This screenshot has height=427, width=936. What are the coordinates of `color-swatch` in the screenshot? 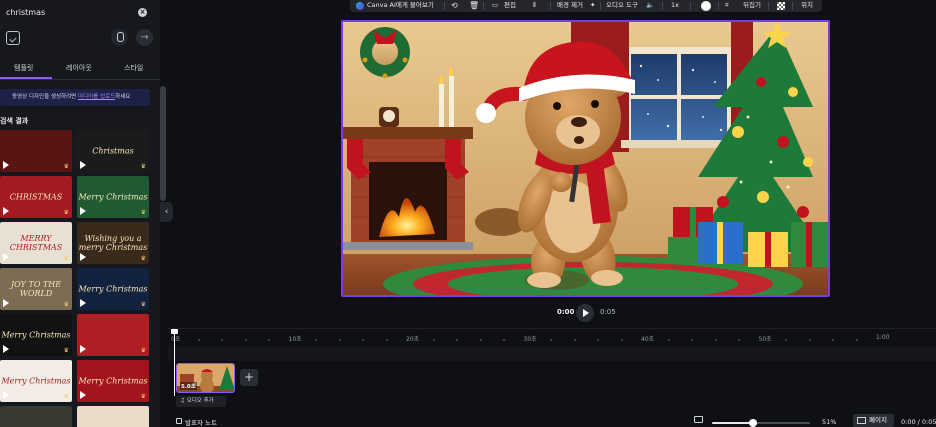 It's located at (706, 6).